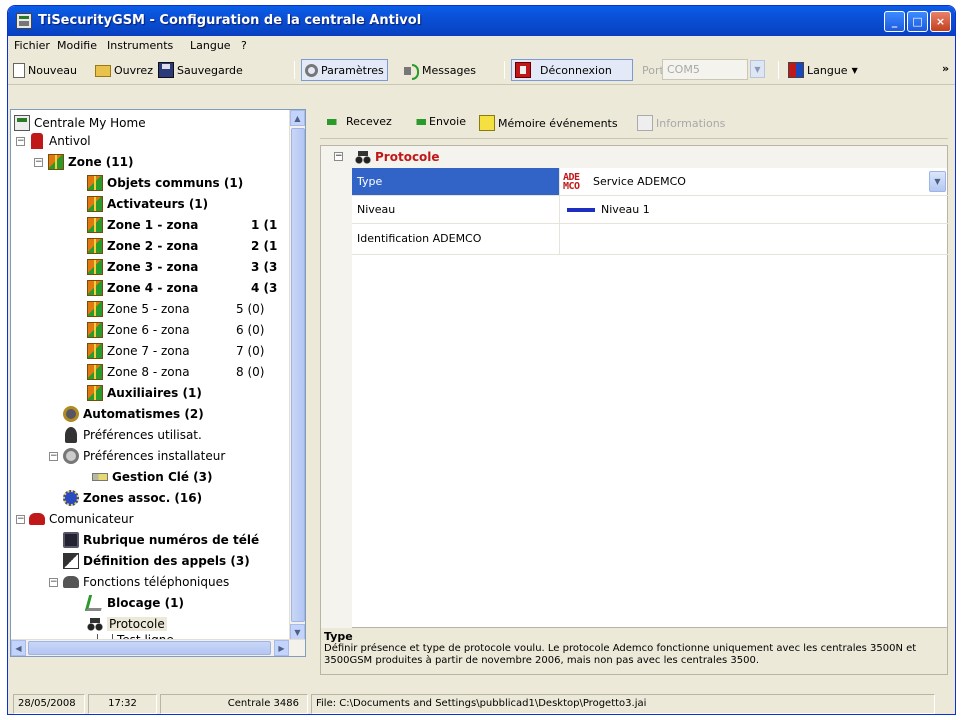  Describe the element at coordinates (754, 181) in the screenshot. I see `property-value: ADE MCO Service ADEMCO ▼` at that location.